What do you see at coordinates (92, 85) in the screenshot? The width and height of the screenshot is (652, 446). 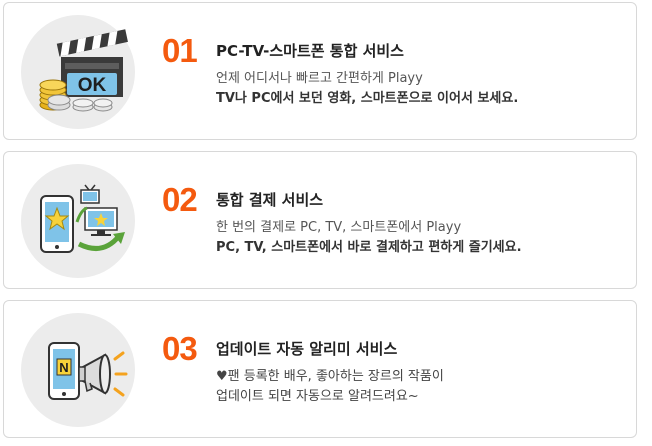 I see `ok-label: OK` at bounding box center [92, 85].